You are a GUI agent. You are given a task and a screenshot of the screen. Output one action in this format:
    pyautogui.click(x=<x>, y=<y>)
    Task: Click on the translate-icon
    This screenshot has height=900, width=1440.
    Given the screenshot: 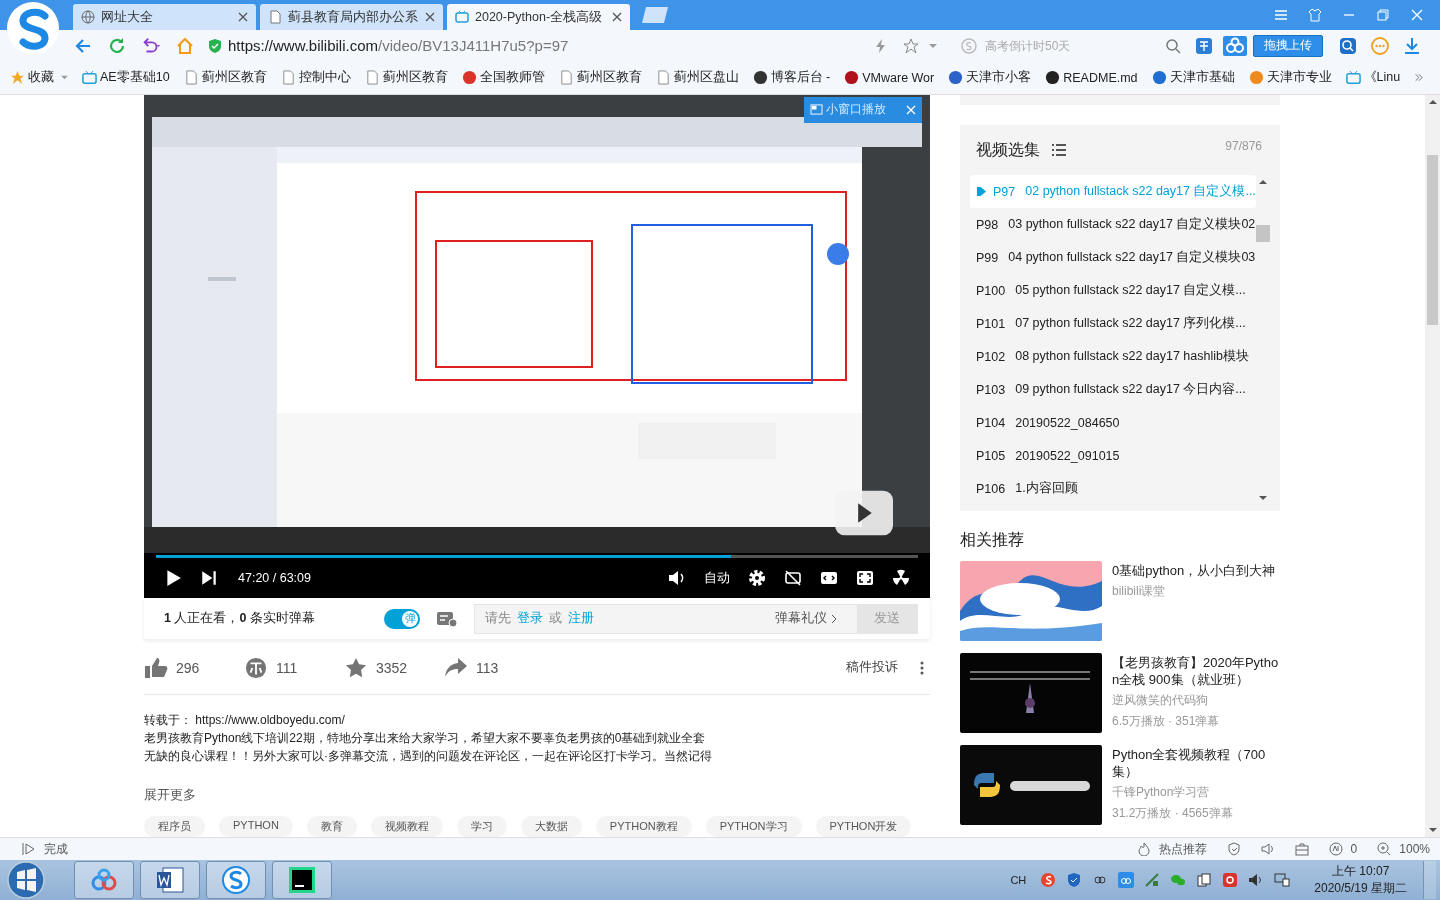 What is the action you would take?
    pyautogui.click(x=1204, y=46)
    